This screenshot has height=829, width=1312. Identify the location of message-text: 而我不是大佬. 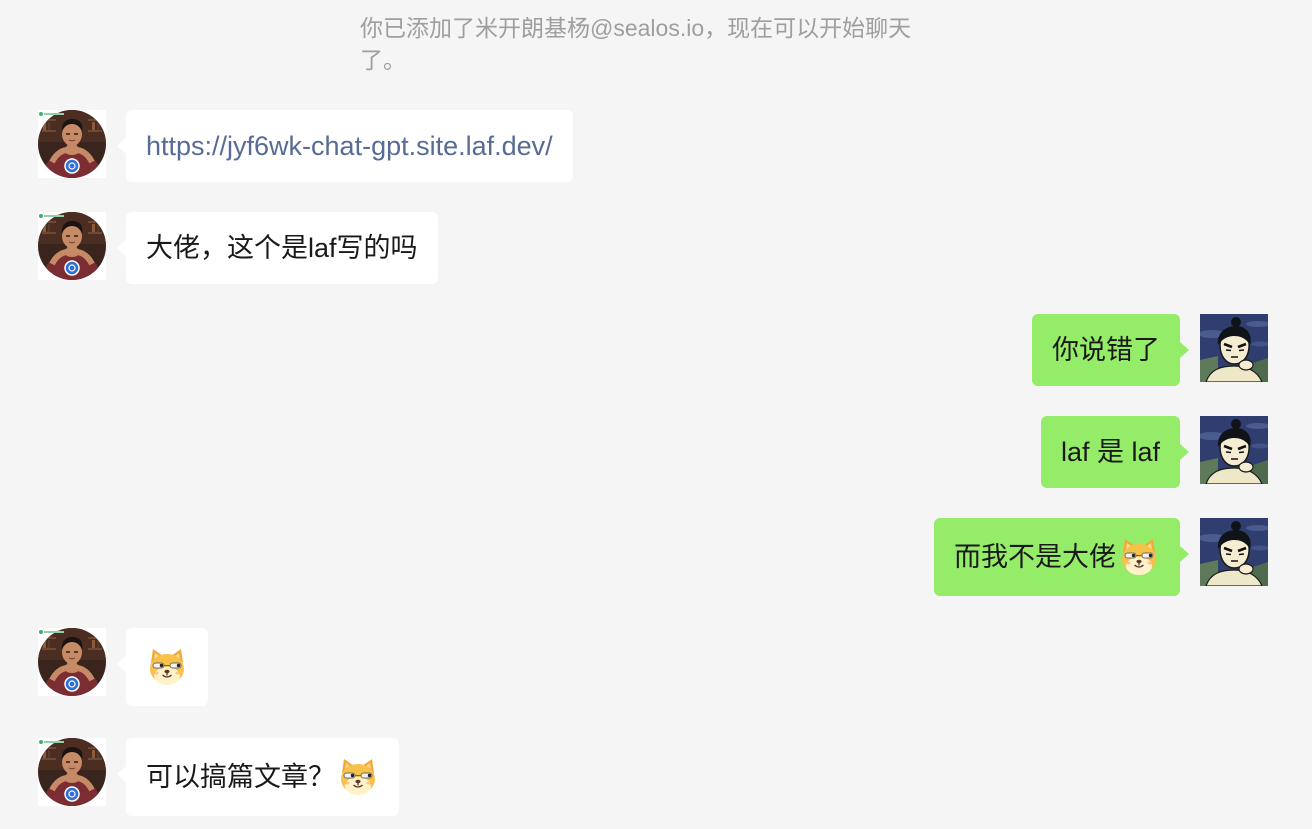
(1035, 557).